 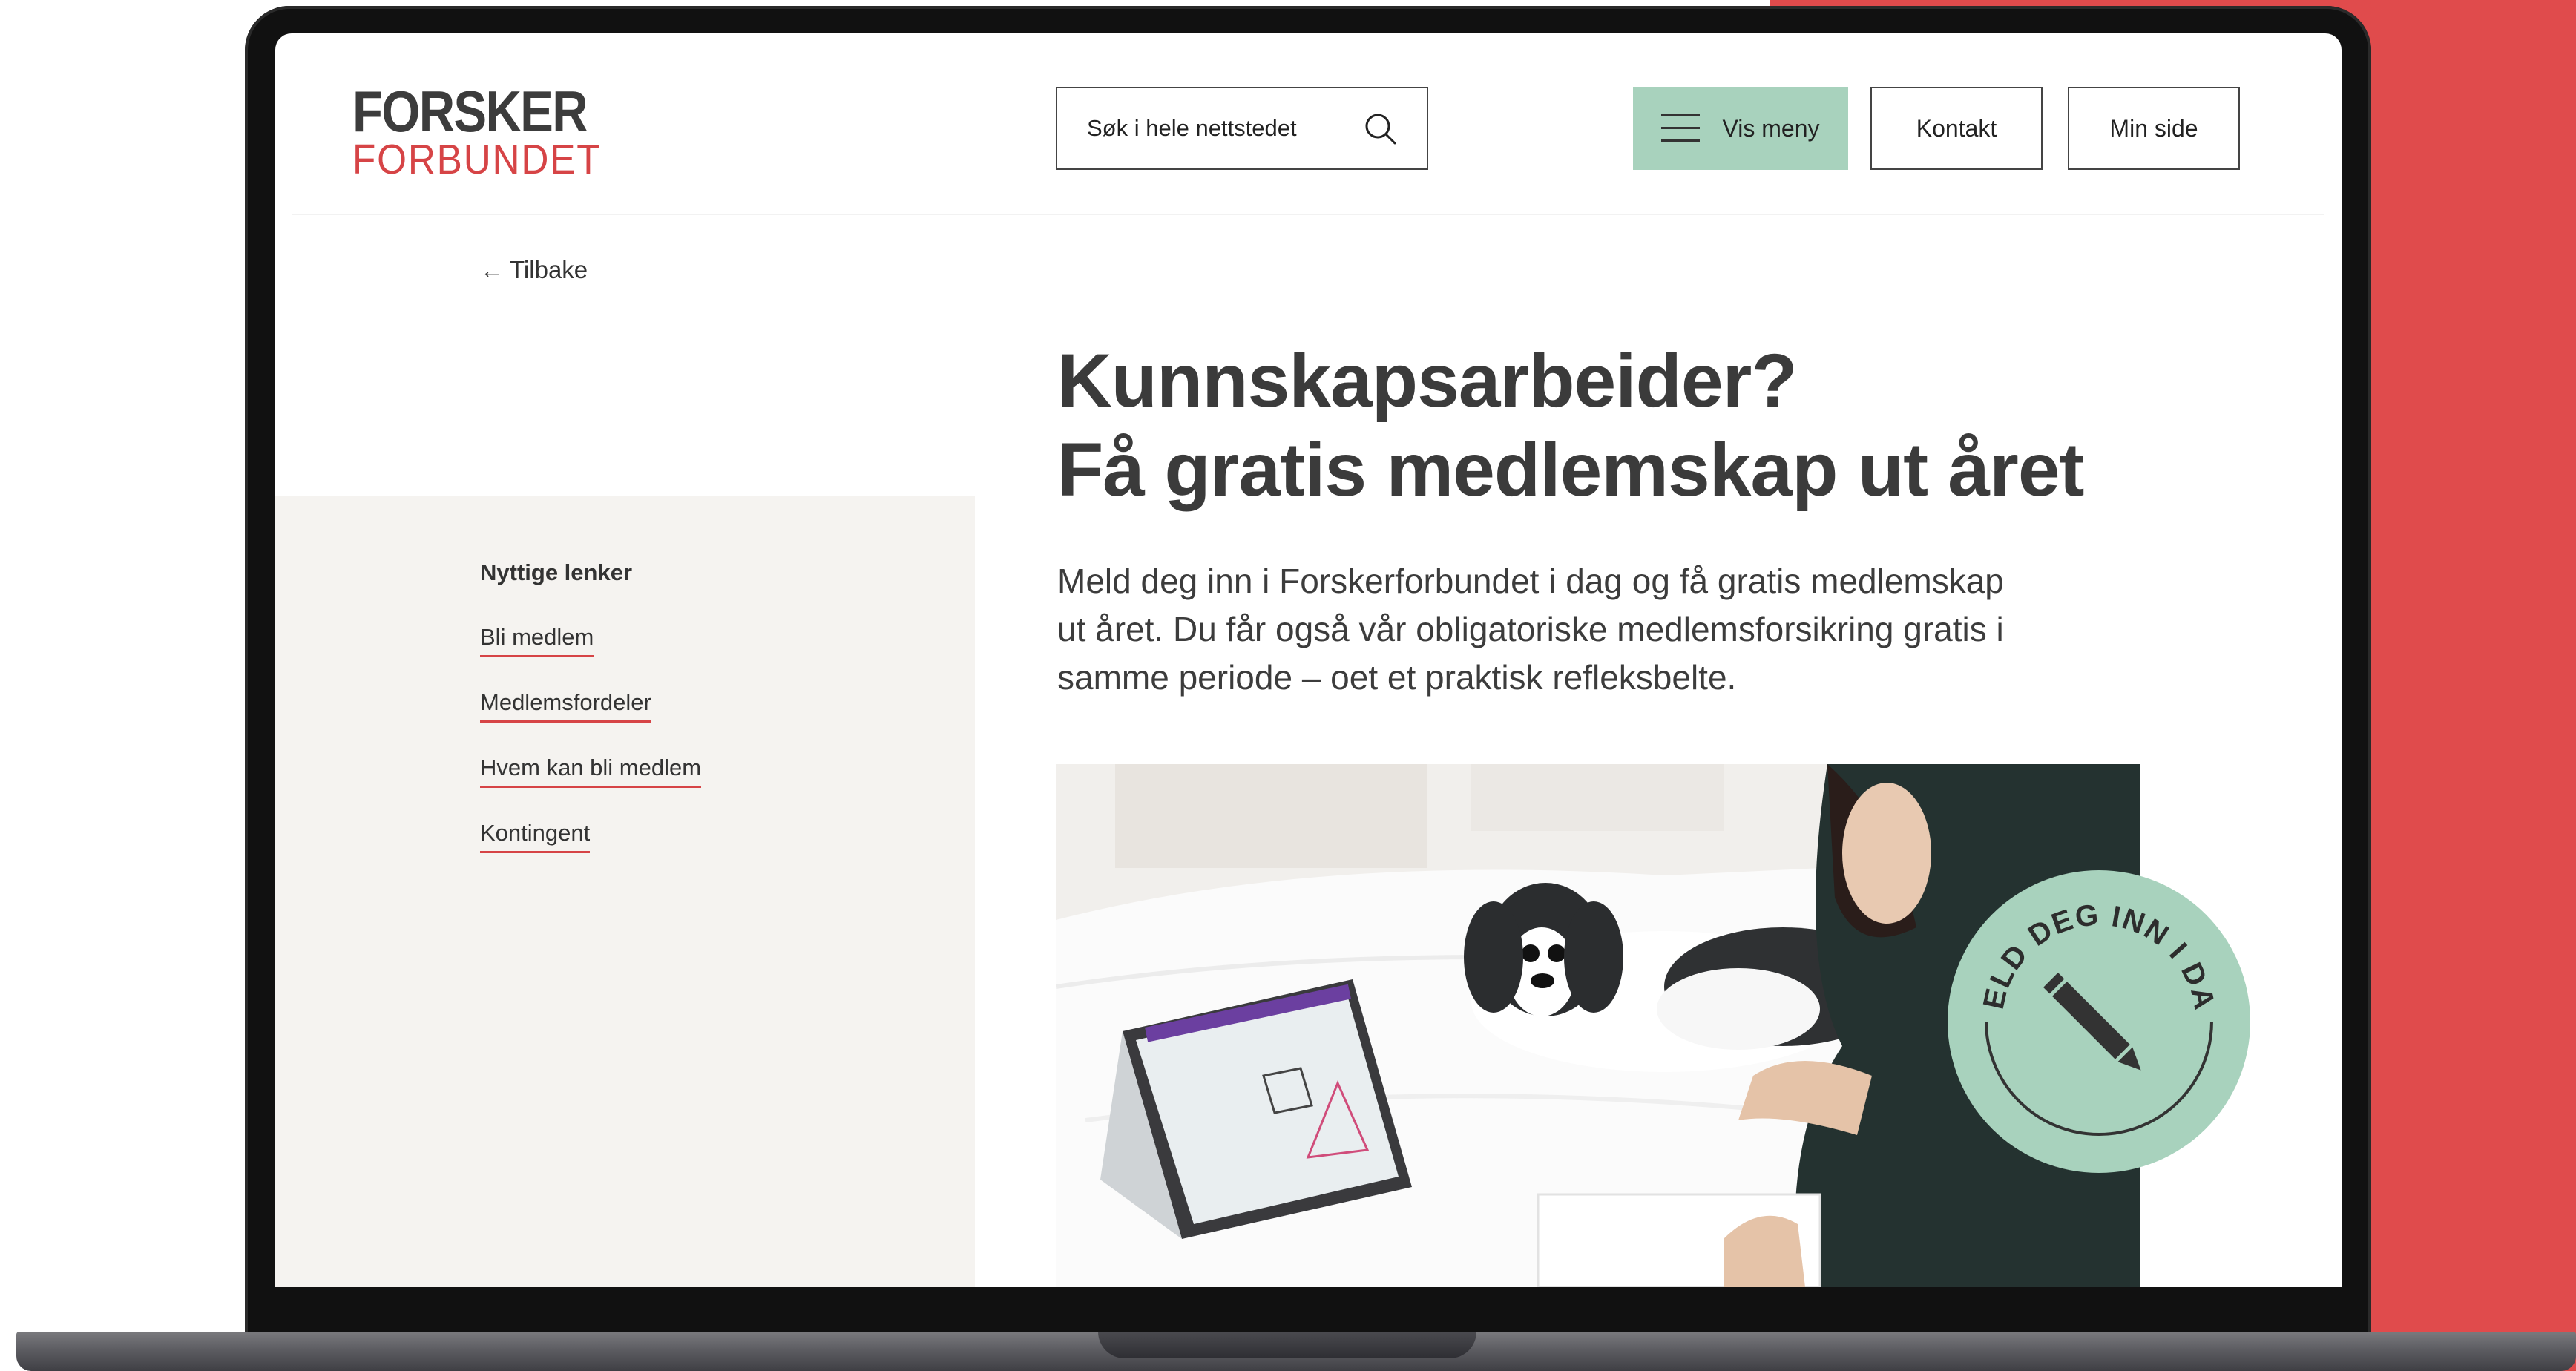 What do you see at coordinates (591, 771) in the screenshot?
I see `sidebar-link-hvem-kan-bli-medlem: Hvem kan bli medlem` at bounding box center [591, 771].